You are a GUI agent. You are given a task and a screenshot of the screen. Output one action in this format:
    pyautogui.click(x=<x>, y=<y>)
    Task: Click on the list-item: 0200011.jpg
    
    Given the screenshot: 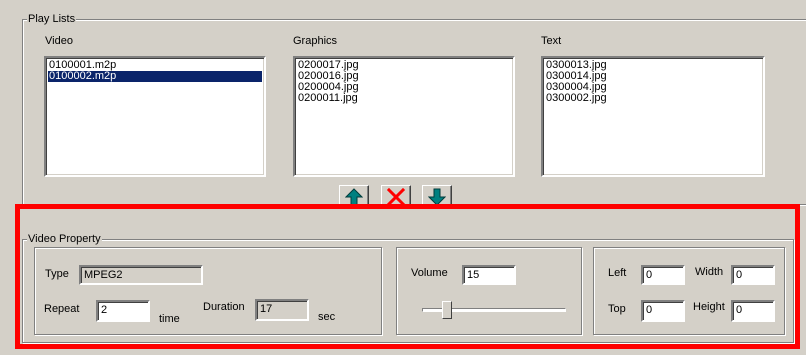 What is the action you would take?
    pyautogui.click(x=404, y=98)
    